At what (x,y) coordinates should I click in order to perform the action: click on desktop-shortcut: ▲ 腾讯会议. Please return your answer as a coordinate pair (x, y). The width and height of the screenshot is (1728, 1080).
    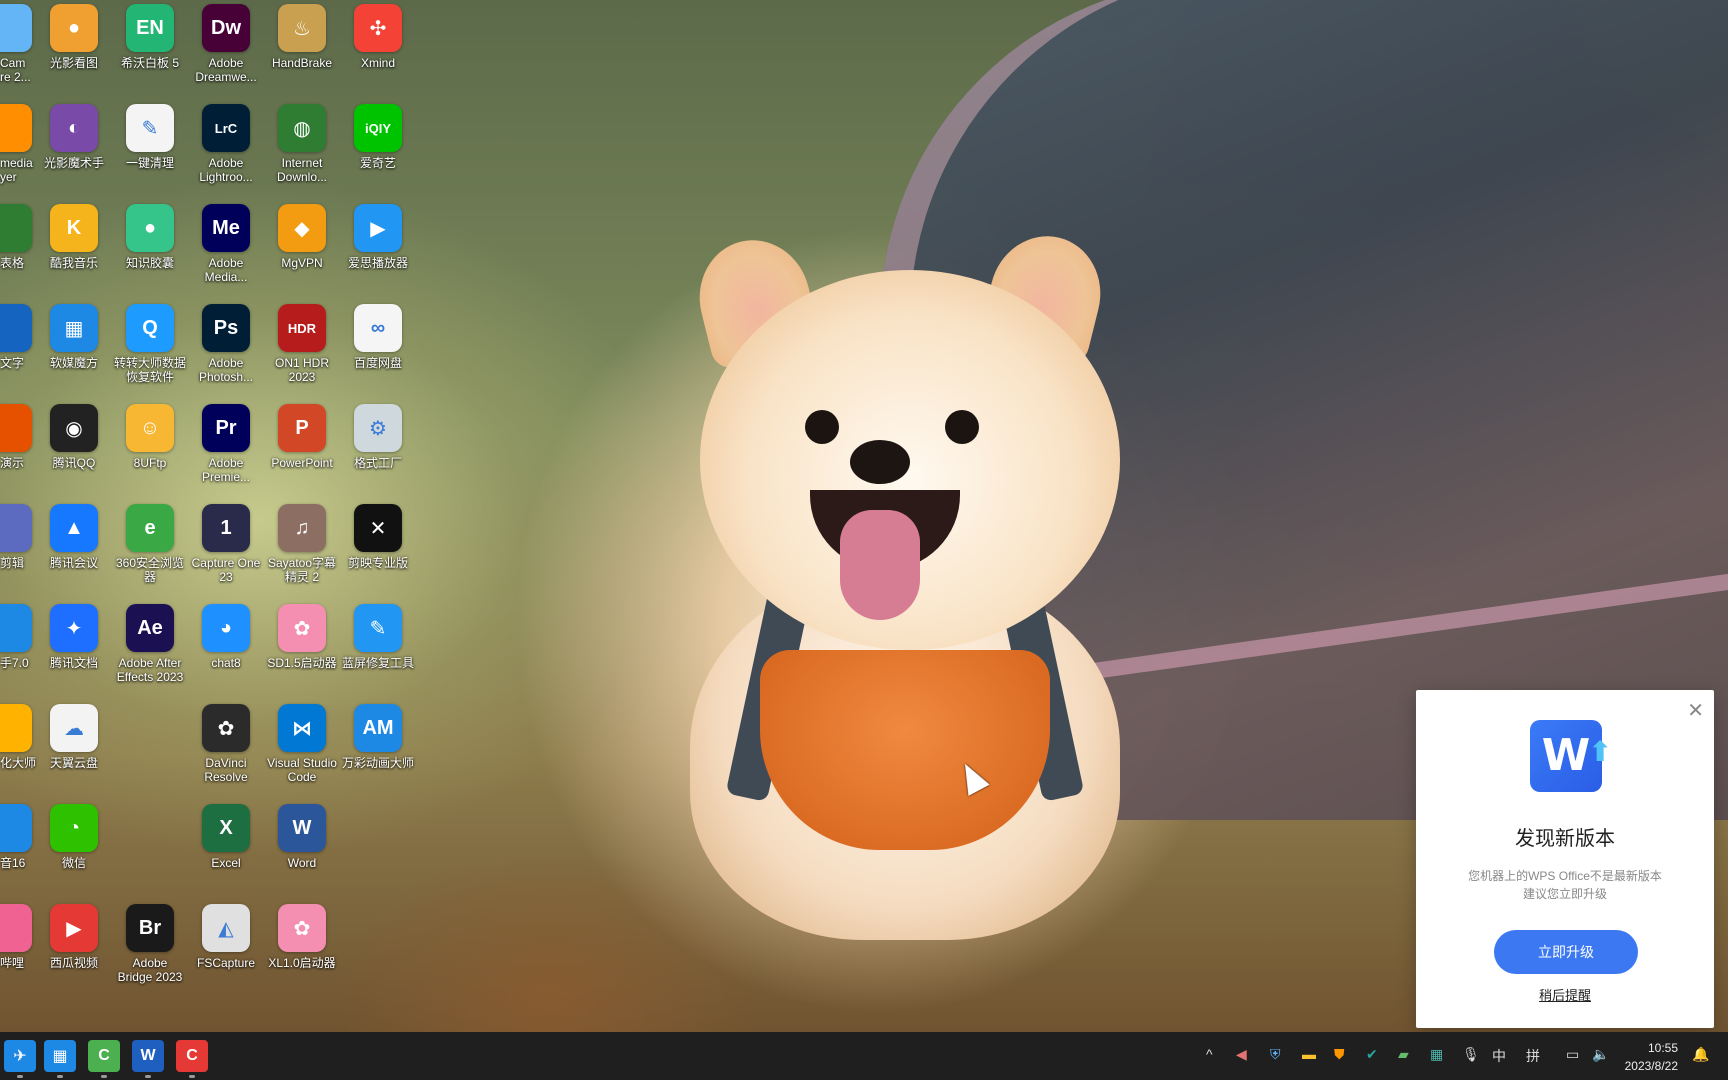
    Looking at the image, I should click on (74, 537).